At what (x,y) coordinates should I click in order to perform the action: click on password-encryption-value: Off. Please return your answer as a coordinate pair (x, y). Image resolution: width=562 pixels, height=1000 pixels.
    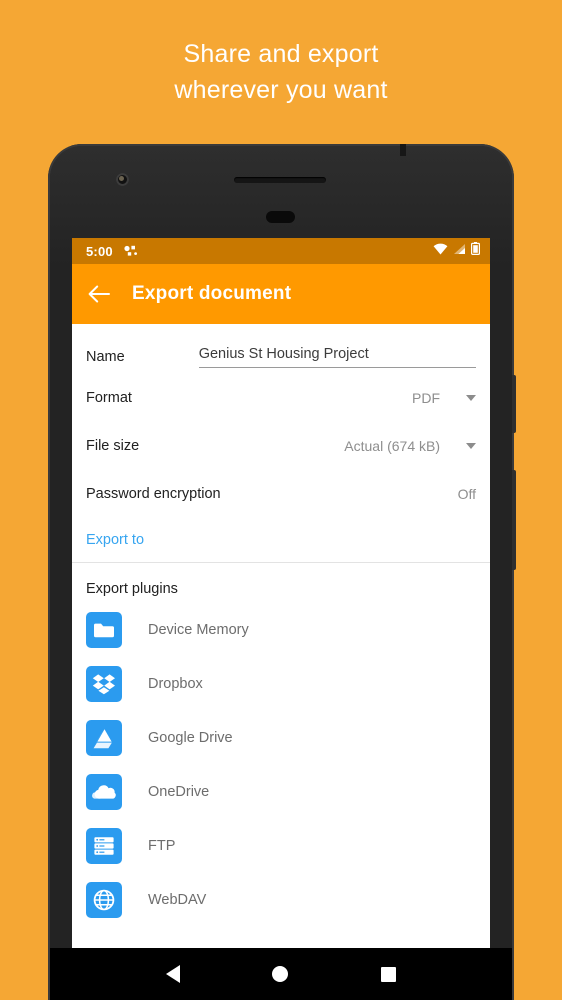
    Looking at the image, I should click on (466, 494).